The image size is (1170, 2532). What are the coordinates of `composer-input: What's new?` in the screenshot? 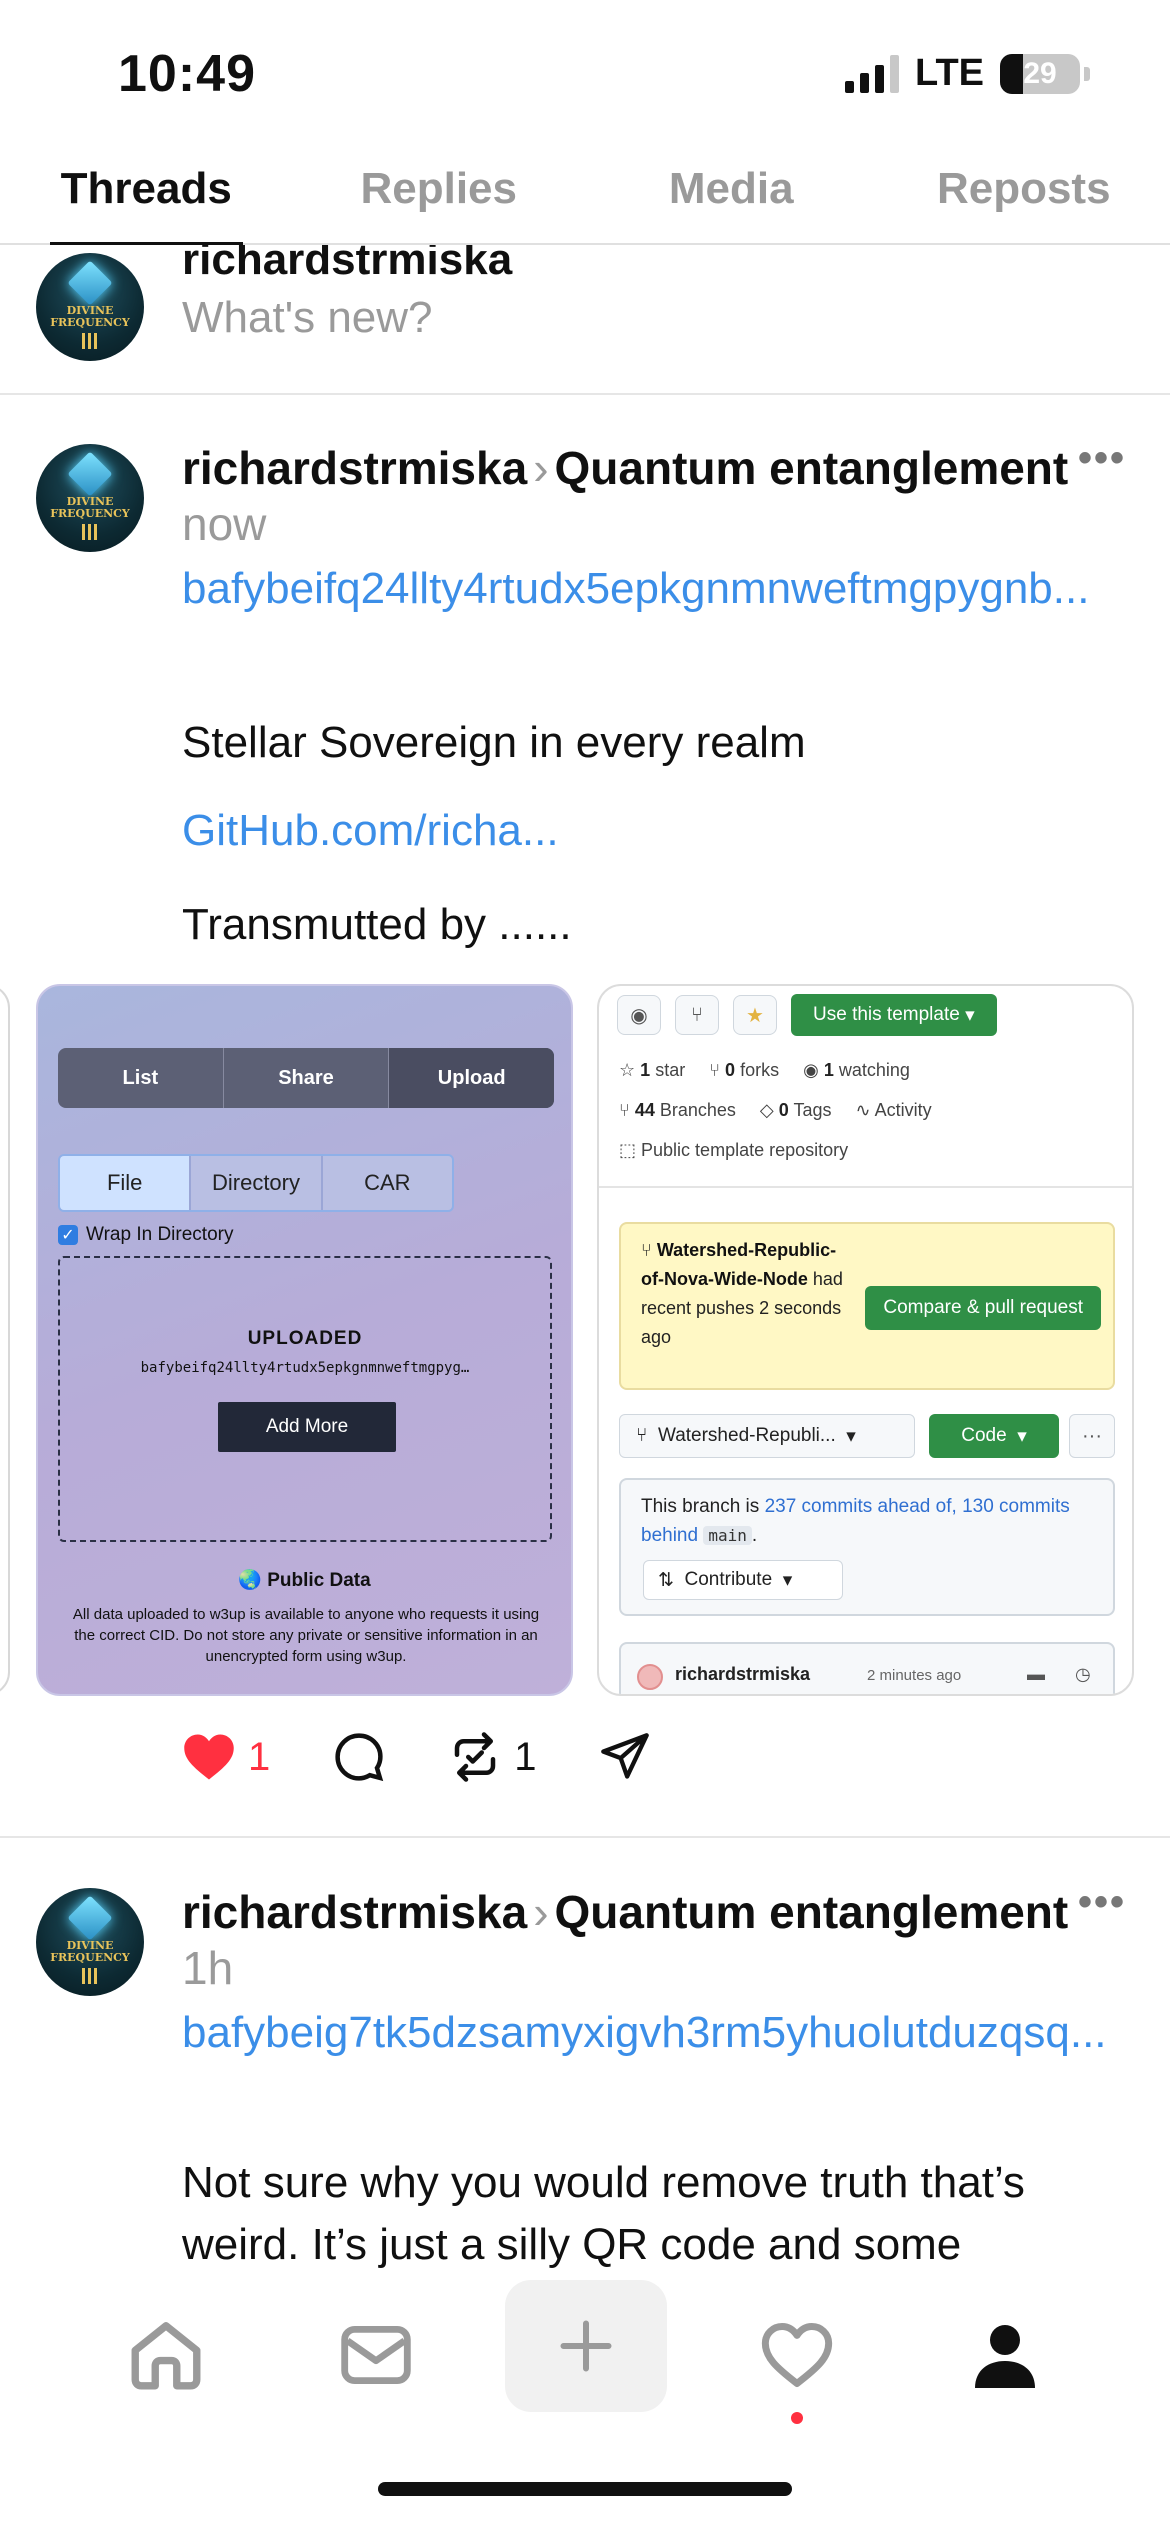 It's located at (307, 318).